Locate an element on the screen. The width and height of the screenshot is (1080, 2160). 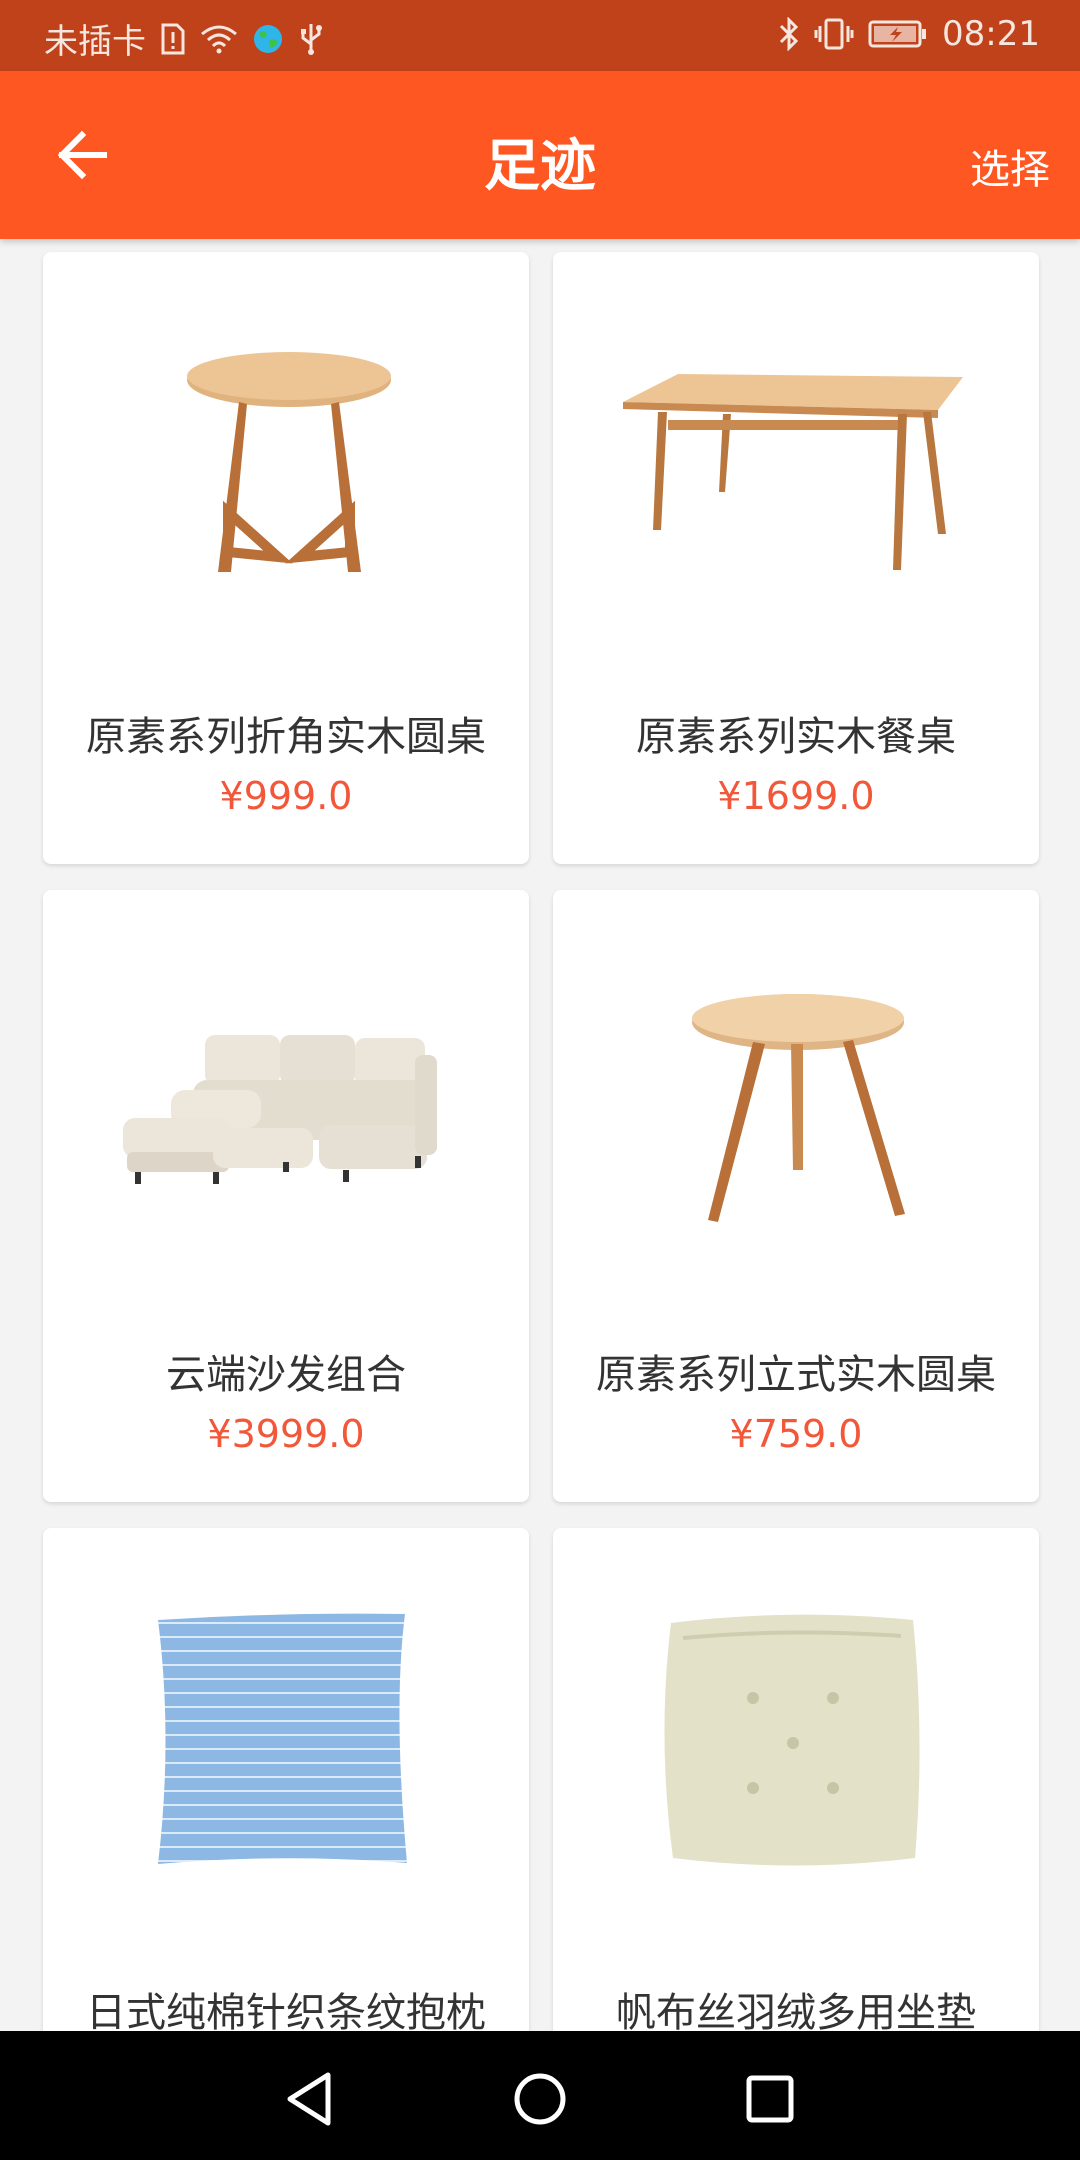
product-card: 原素系列折角实木圆桌 ¥999.0 is located at coordinates (286, 558).